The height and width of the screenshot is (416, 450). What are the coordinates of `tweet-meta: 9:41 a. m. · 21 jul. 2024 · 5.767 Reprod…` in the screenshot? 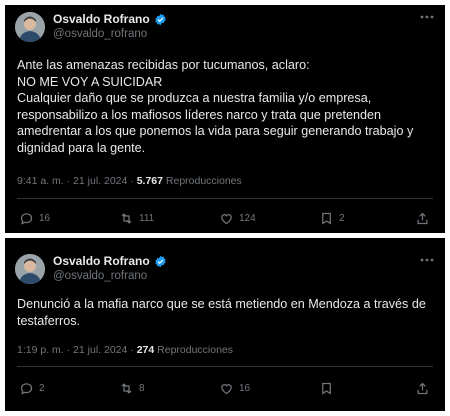 It's located at (129, 181).